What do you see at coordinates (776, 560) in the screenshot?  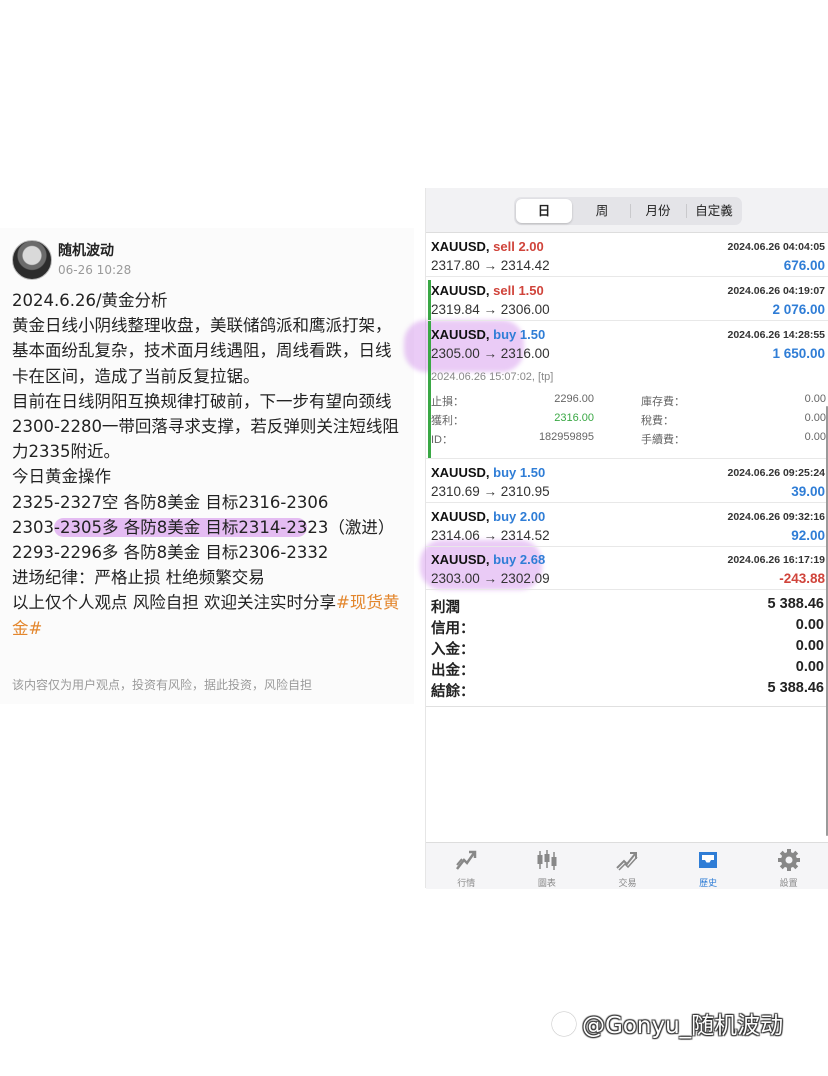 I see `trade-date: 2024.06.26 16:17:19` at bounding box center [776, 560].